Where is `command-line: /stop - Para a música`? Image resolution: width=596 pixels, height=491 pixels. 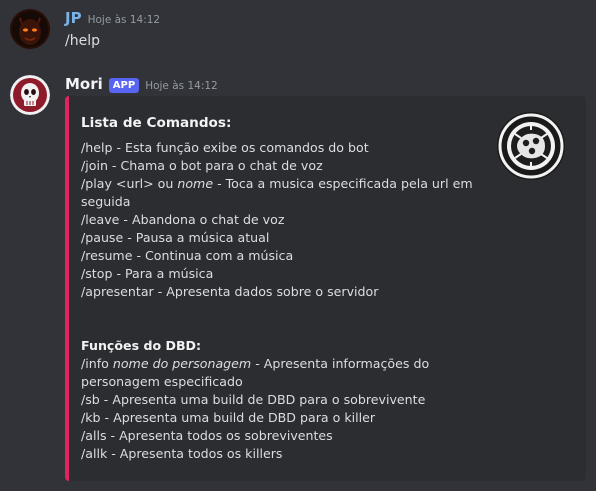
command-line: /stop - Para a música is located at coordinates (281, 274).